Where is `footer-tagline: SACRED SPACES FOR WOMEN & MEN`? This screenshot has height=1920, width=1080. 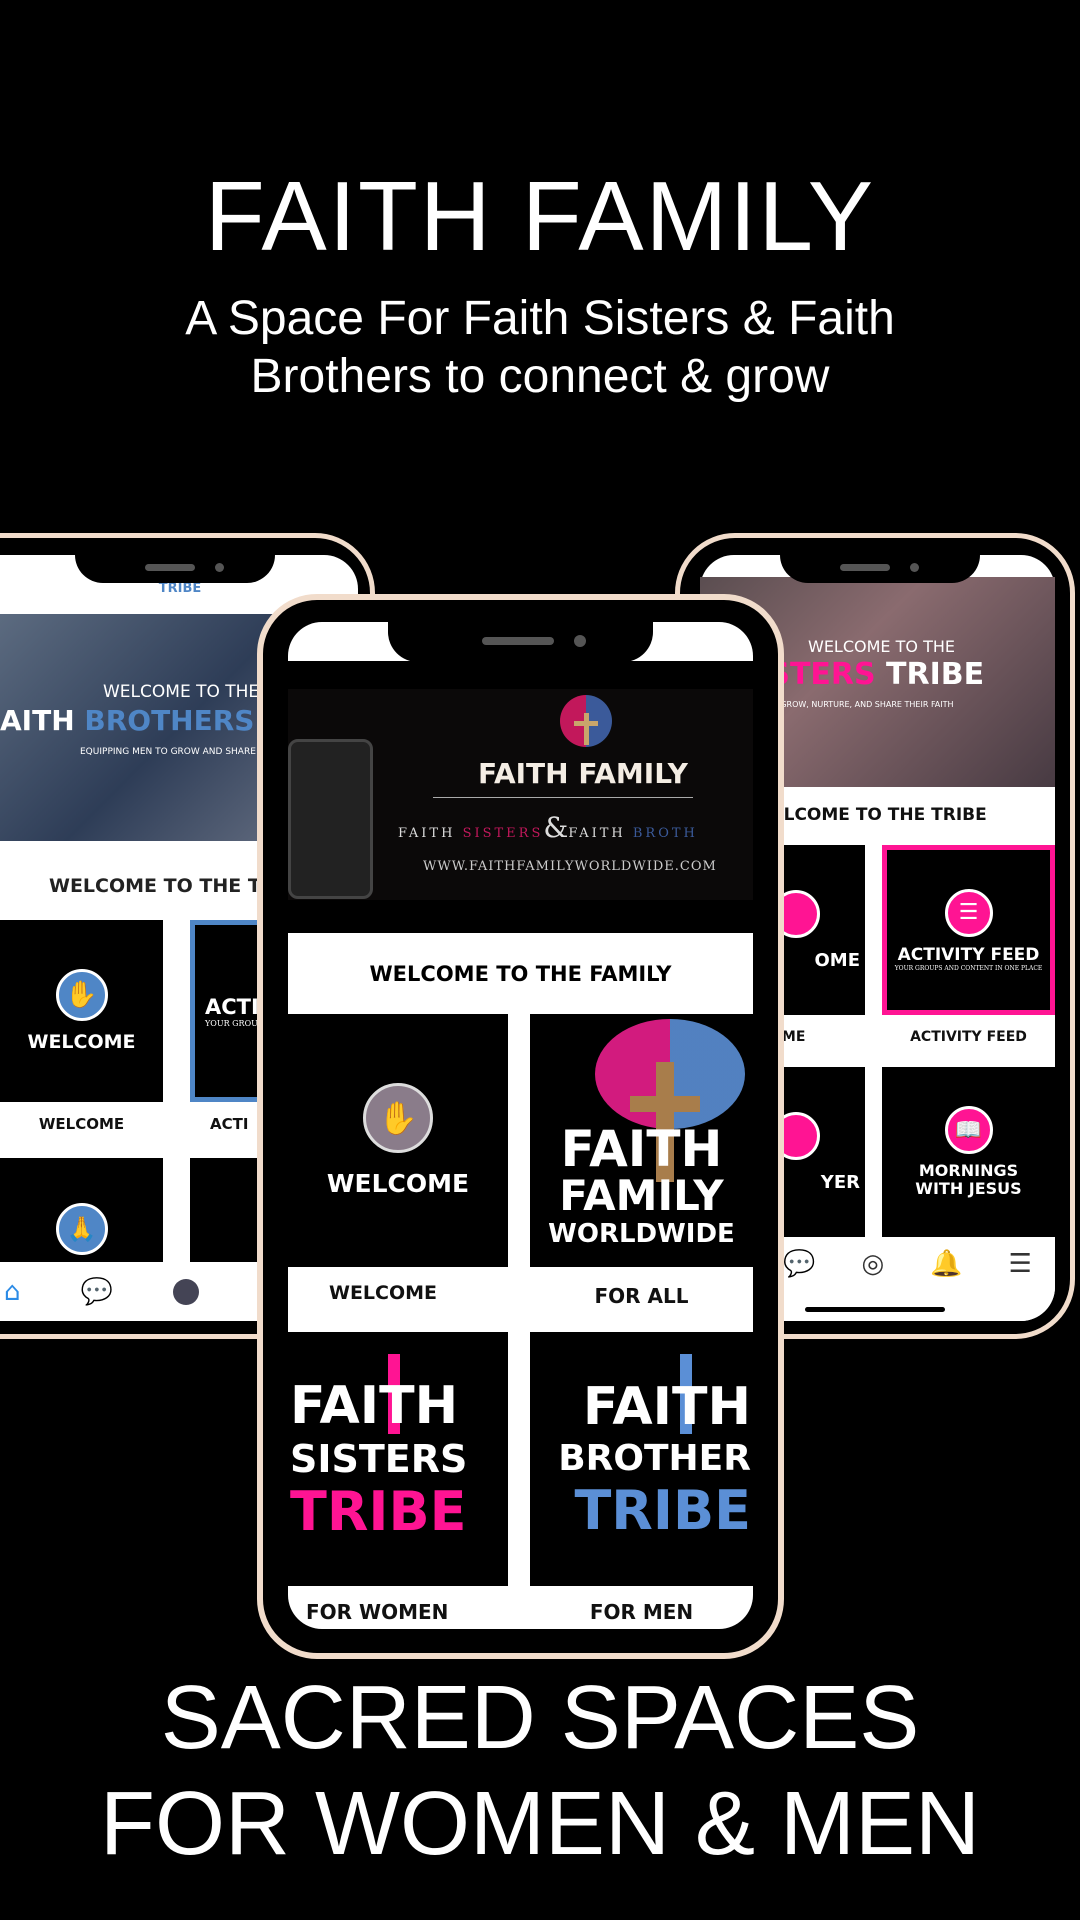 footer-tagline: SACRED SPACES FOR WOMEN & MEN is located at coordinates (540, 1771).